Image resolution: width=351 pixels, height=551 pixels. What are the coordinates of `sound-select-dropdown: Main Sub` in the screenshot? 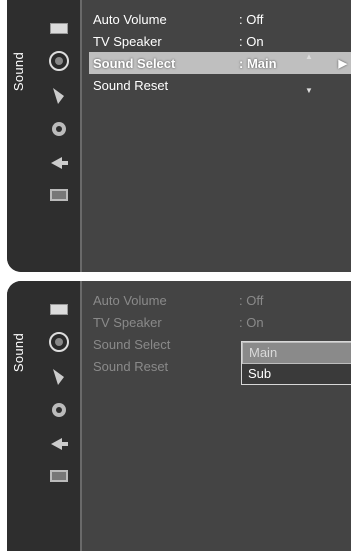 It's located at (296, 363).